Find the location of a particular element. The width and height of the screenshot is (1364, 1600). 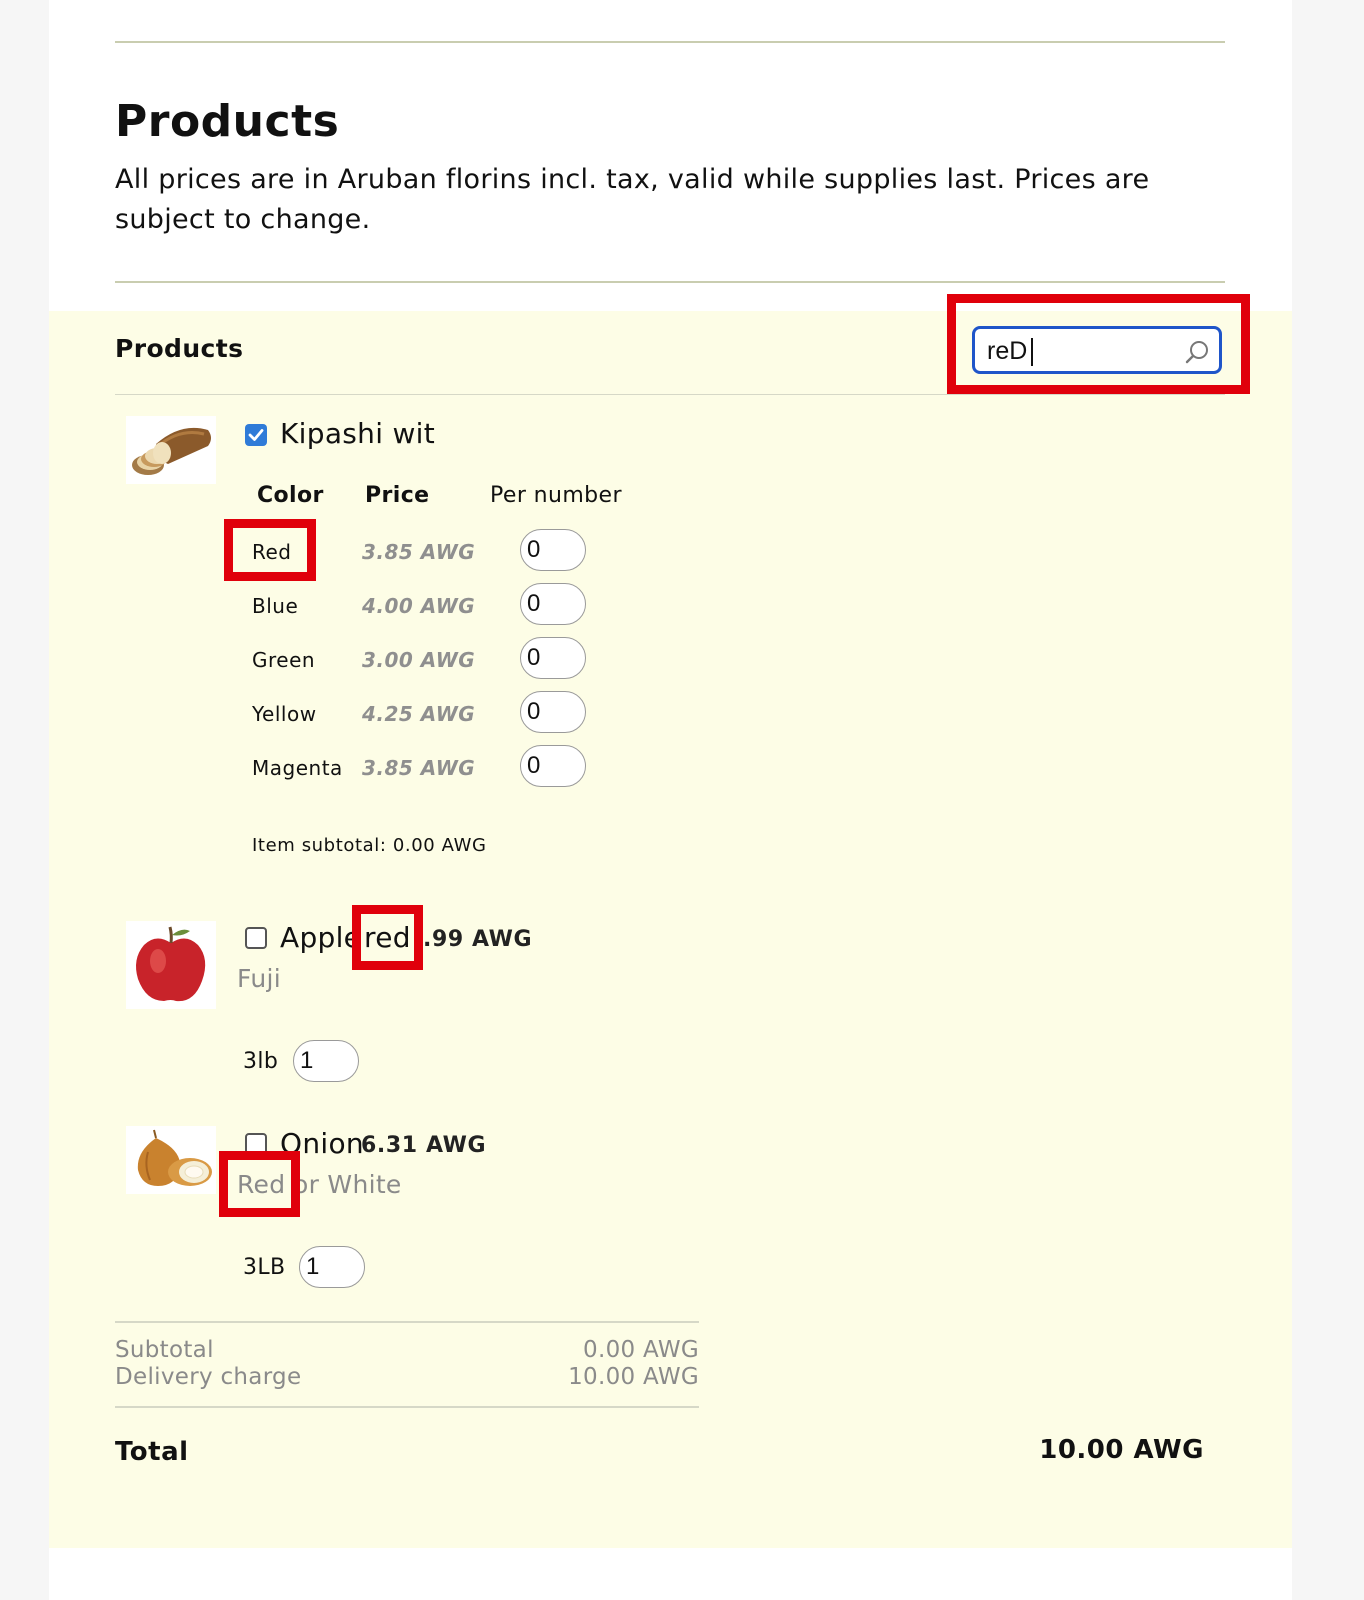

total-value: 10.00 AWG is located at coordinates (1121, 1450).